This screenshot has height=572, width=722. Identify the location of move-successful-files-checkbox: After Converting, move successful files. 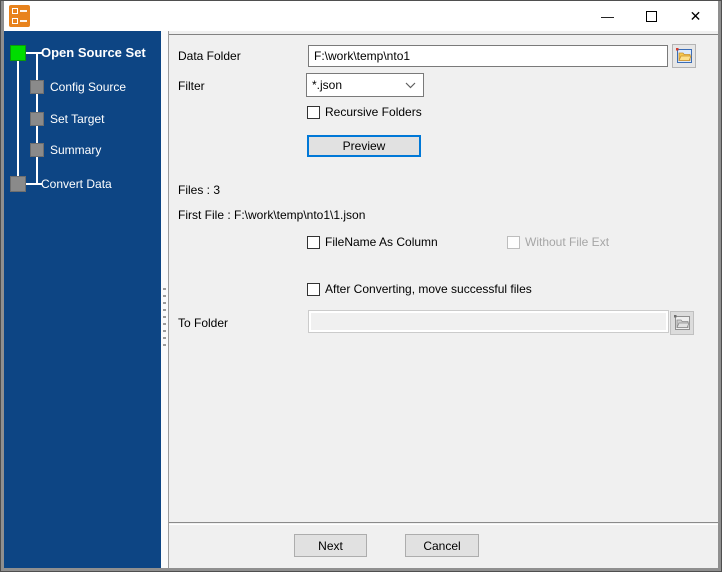
(419, 289).